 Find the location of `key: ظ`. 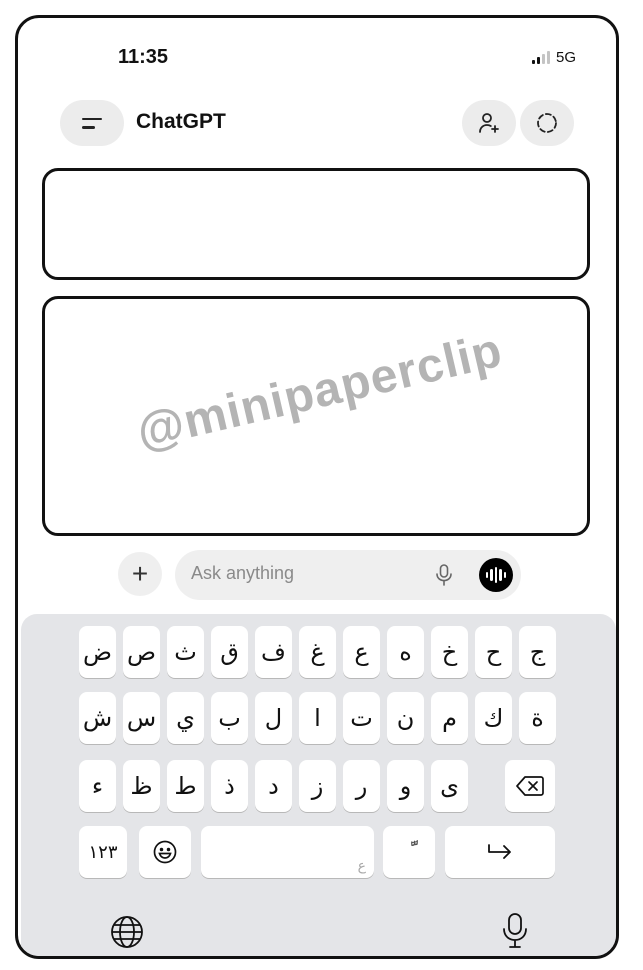

key: ظ is located at coordinates (141, 786).